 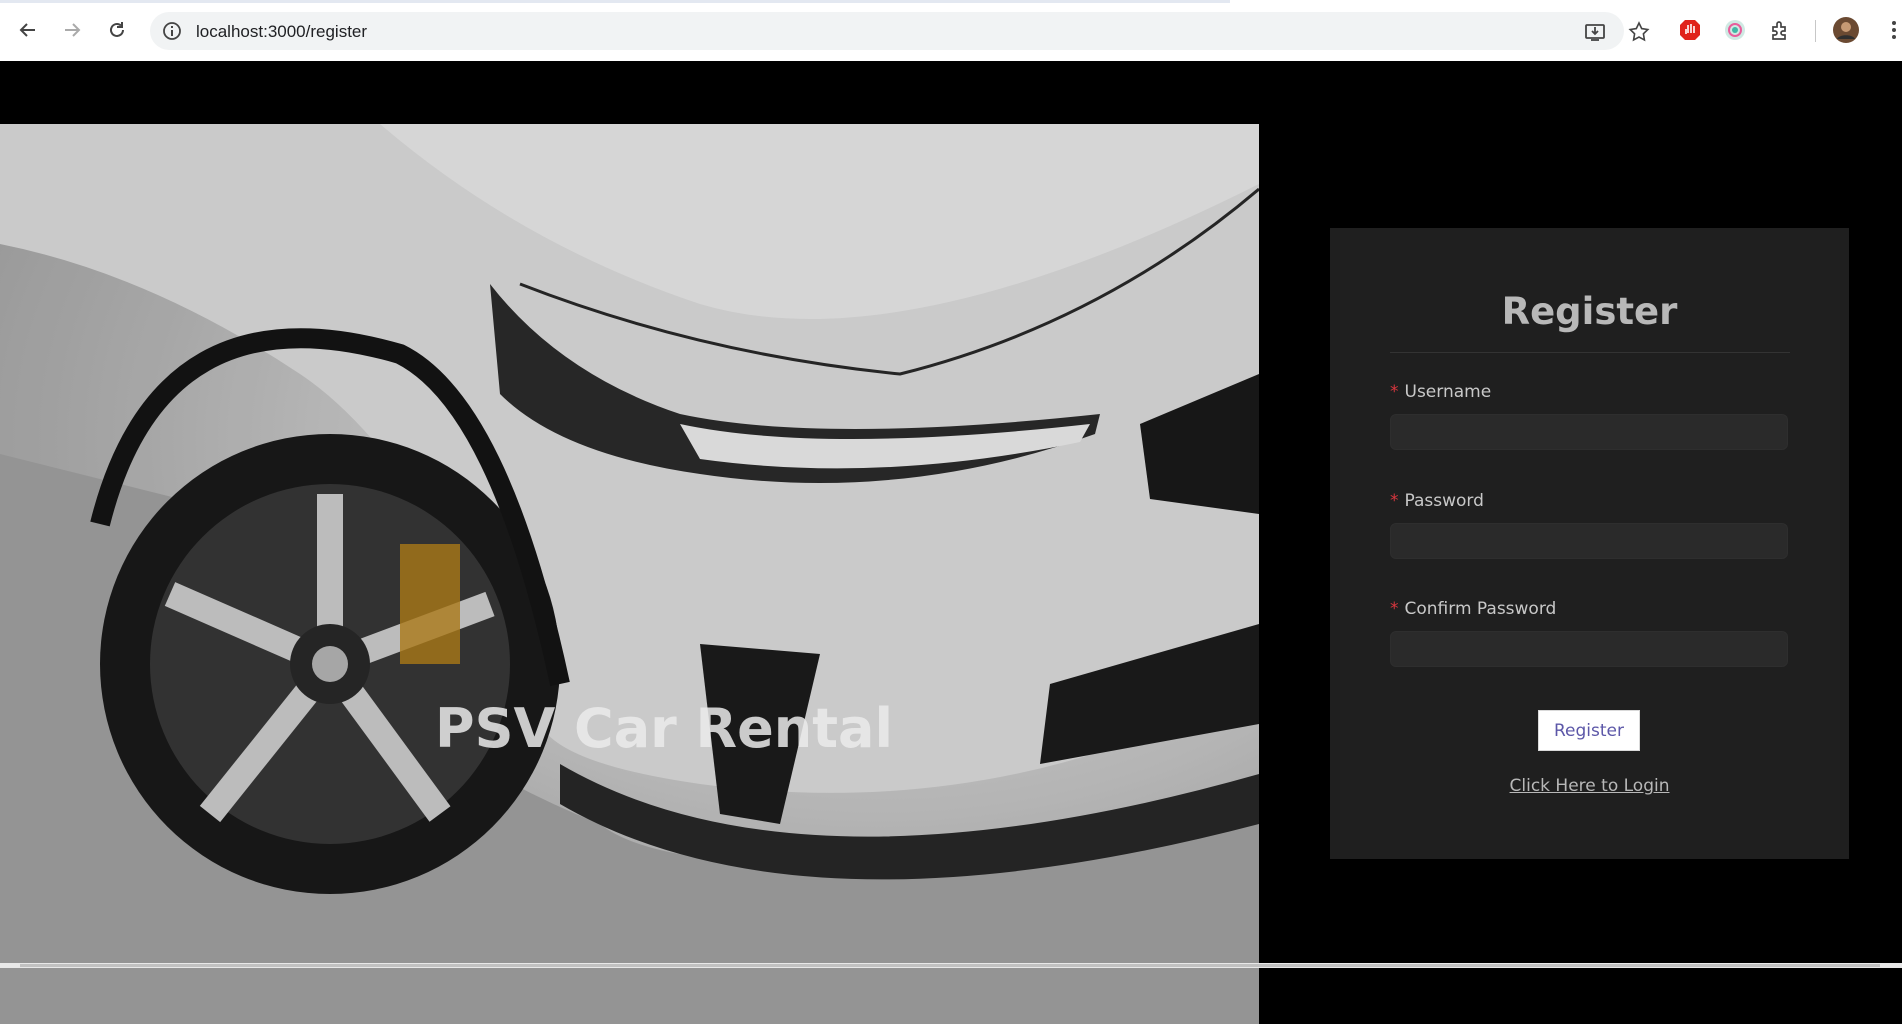 I want to click on site-info-icon, so click(x=172, y=33).